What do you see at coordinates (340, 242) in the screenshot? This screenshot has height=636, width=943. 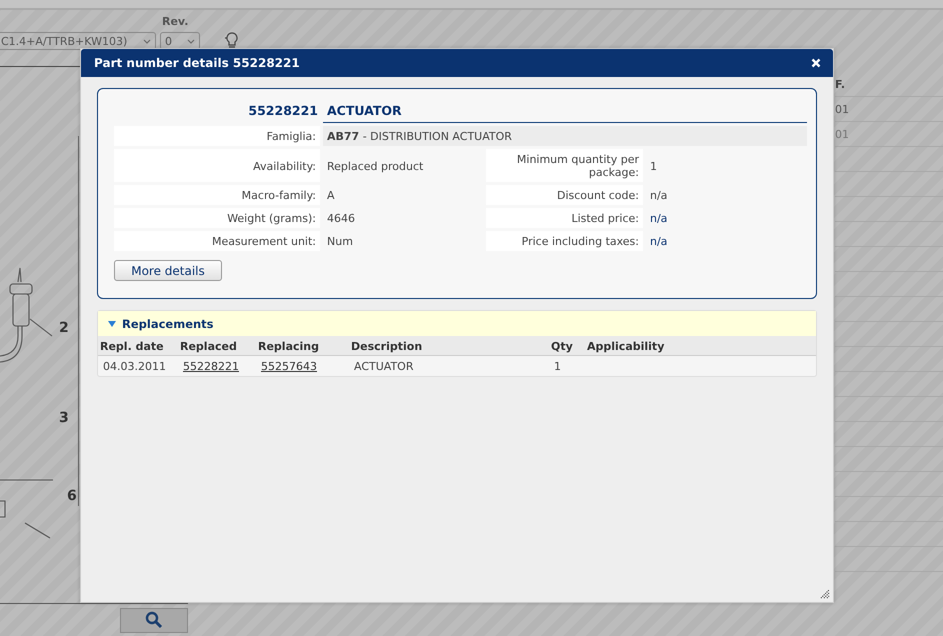 I see `field-value: Num` at bounding box center [340, 242].